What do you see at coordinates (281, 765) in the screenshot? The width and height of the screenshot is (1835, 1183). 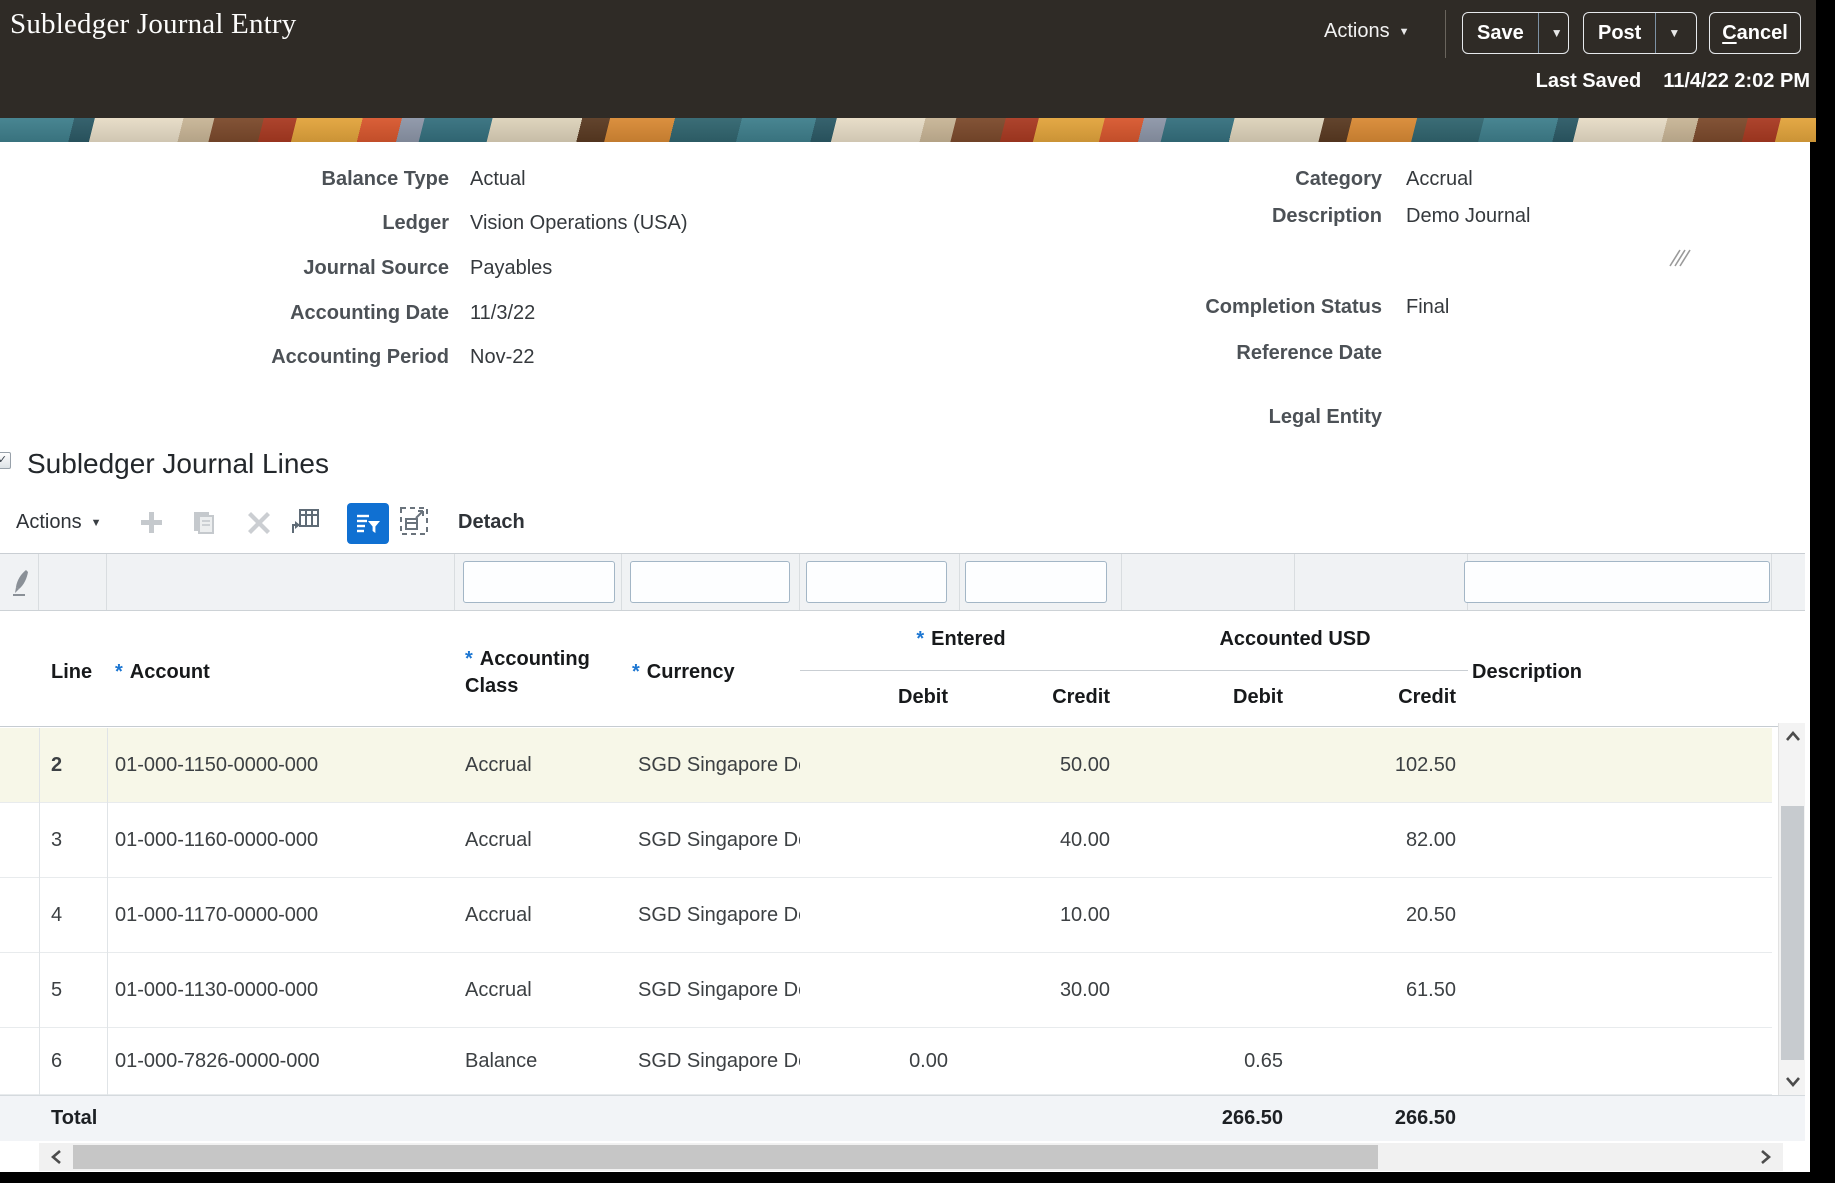 I see `cell-account: 01-000-1150-0000-000` at bounding box center [281, 765].